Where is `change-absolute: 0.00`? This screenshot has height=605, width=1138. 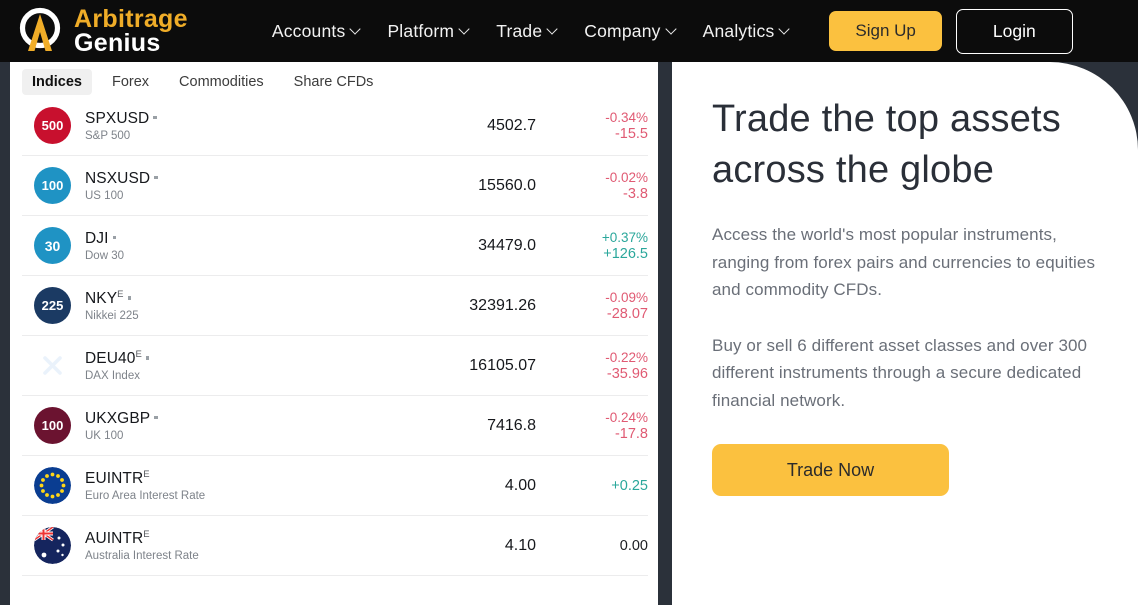 change-absolute: 0.00 is located at coordinates (633, 545).